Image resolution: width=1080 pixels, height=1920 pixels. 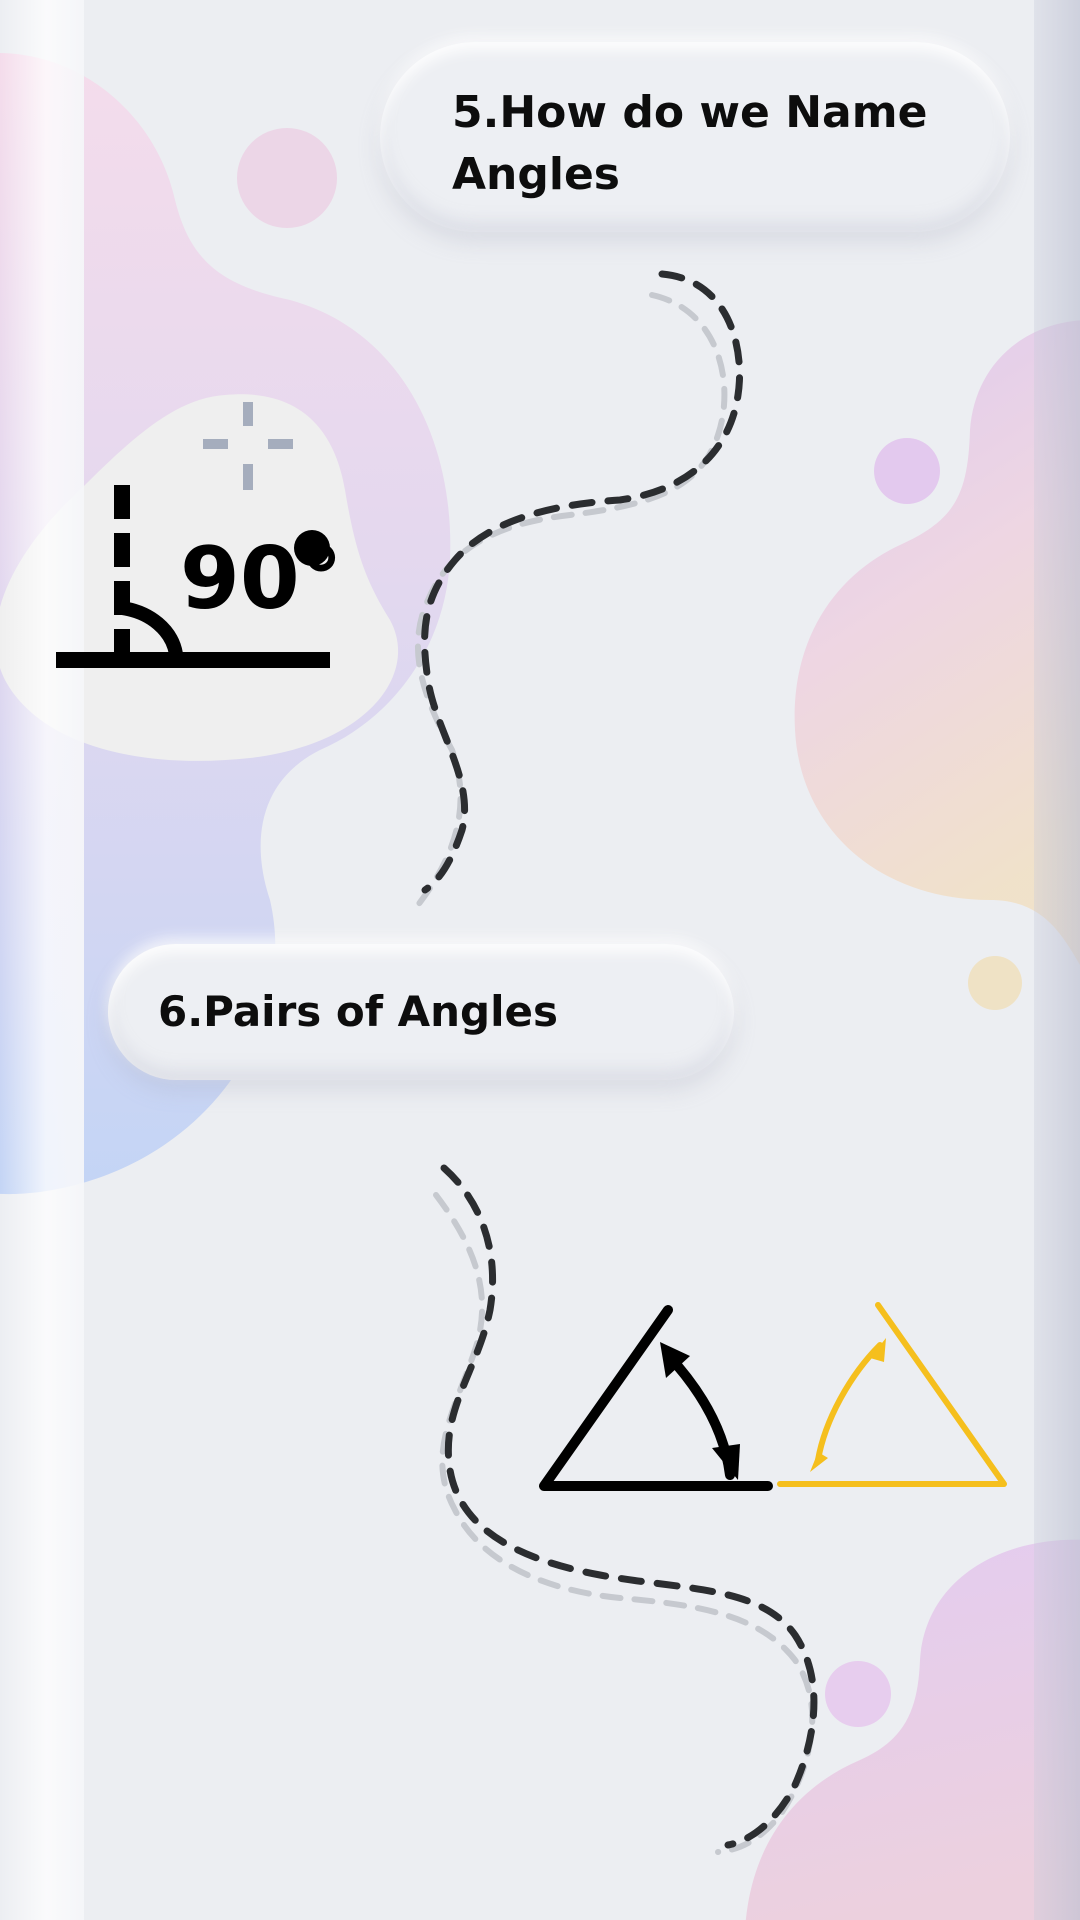 What do you see at coordinates (358, 1011) in the screenshot?
I see `section-6-title: 6.Pairs of Angles` at bounding box center [358, 1011].